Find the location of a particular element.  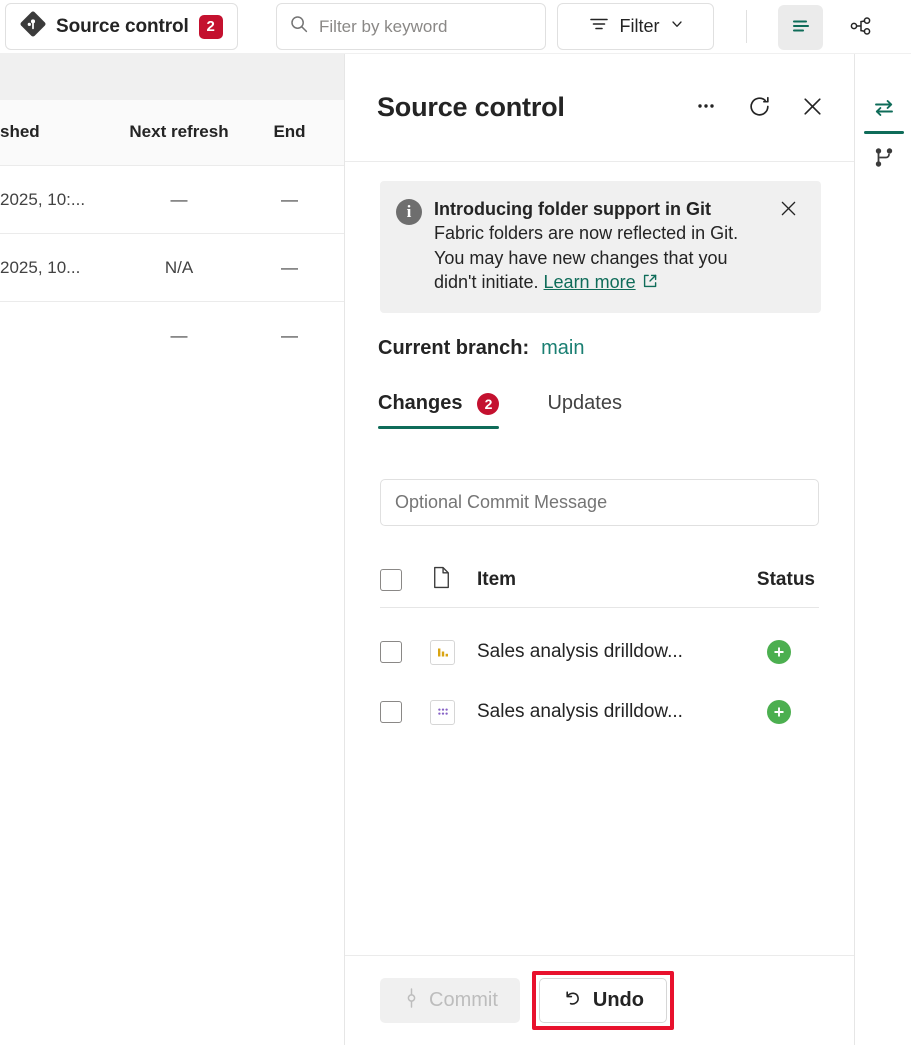

tab-changes-badge: 2 is located at coordinates (488, 403).